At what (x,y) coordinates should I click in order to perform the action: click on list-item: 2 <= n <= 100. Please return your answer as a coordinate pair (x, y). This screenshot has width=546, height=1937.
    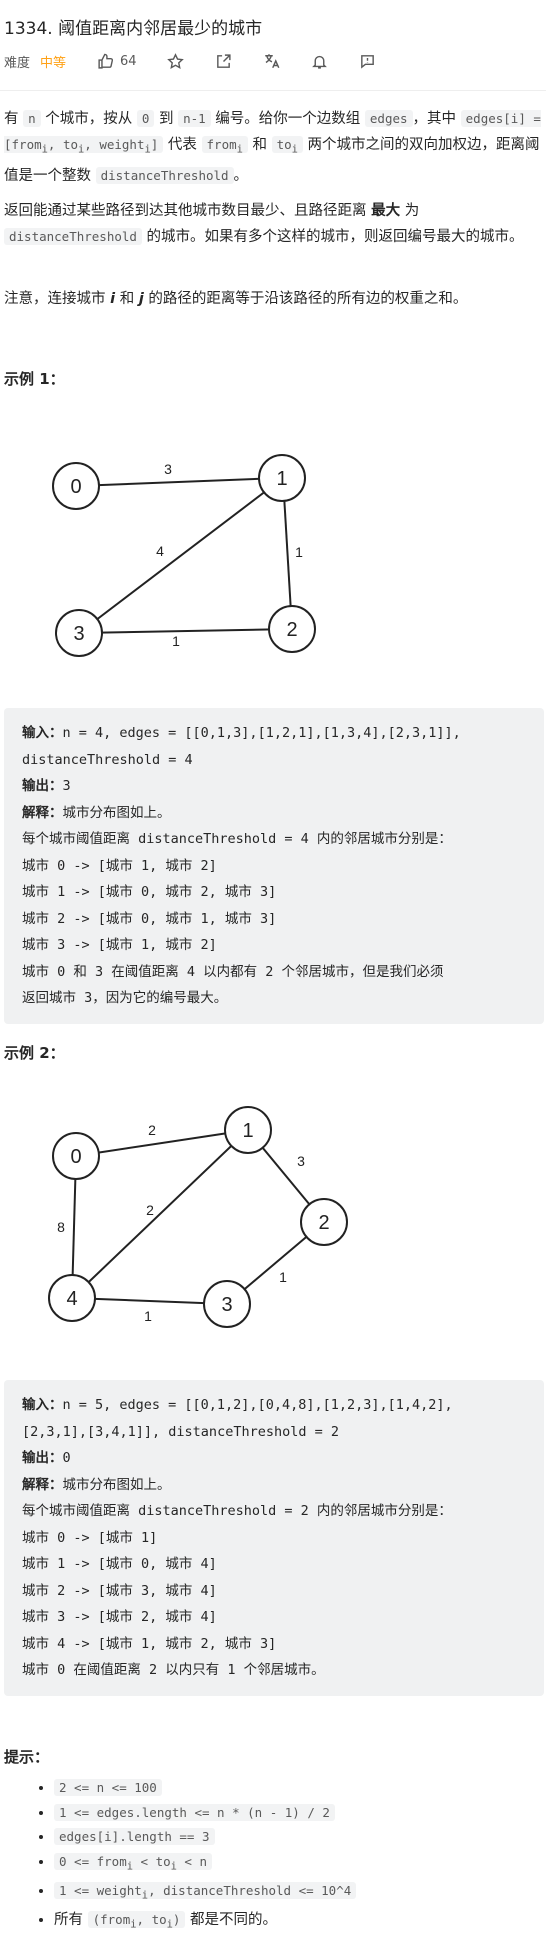
    Looking at the image, I should click on (205, 1788).